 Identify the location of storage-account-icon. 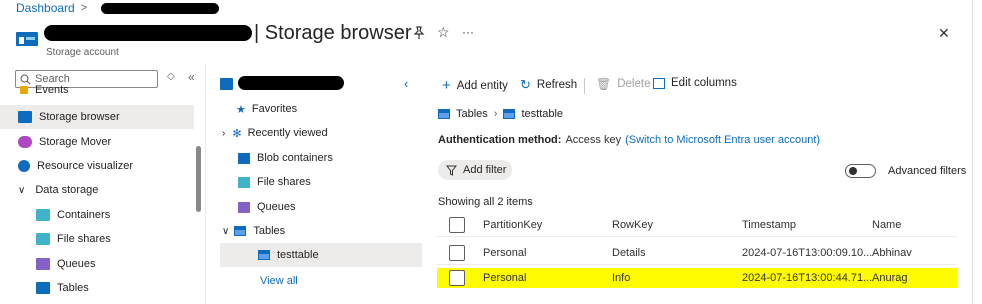
(27, 39).